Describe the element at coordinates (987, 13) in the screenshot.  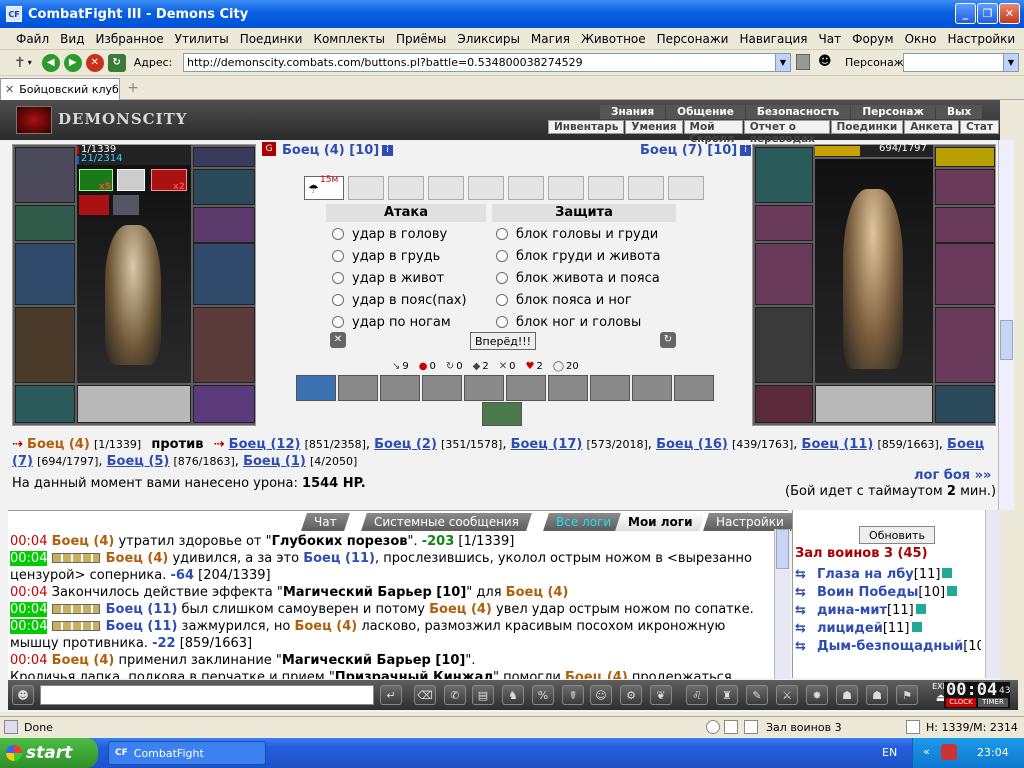
I see `maximize-button: ❐` at that location.